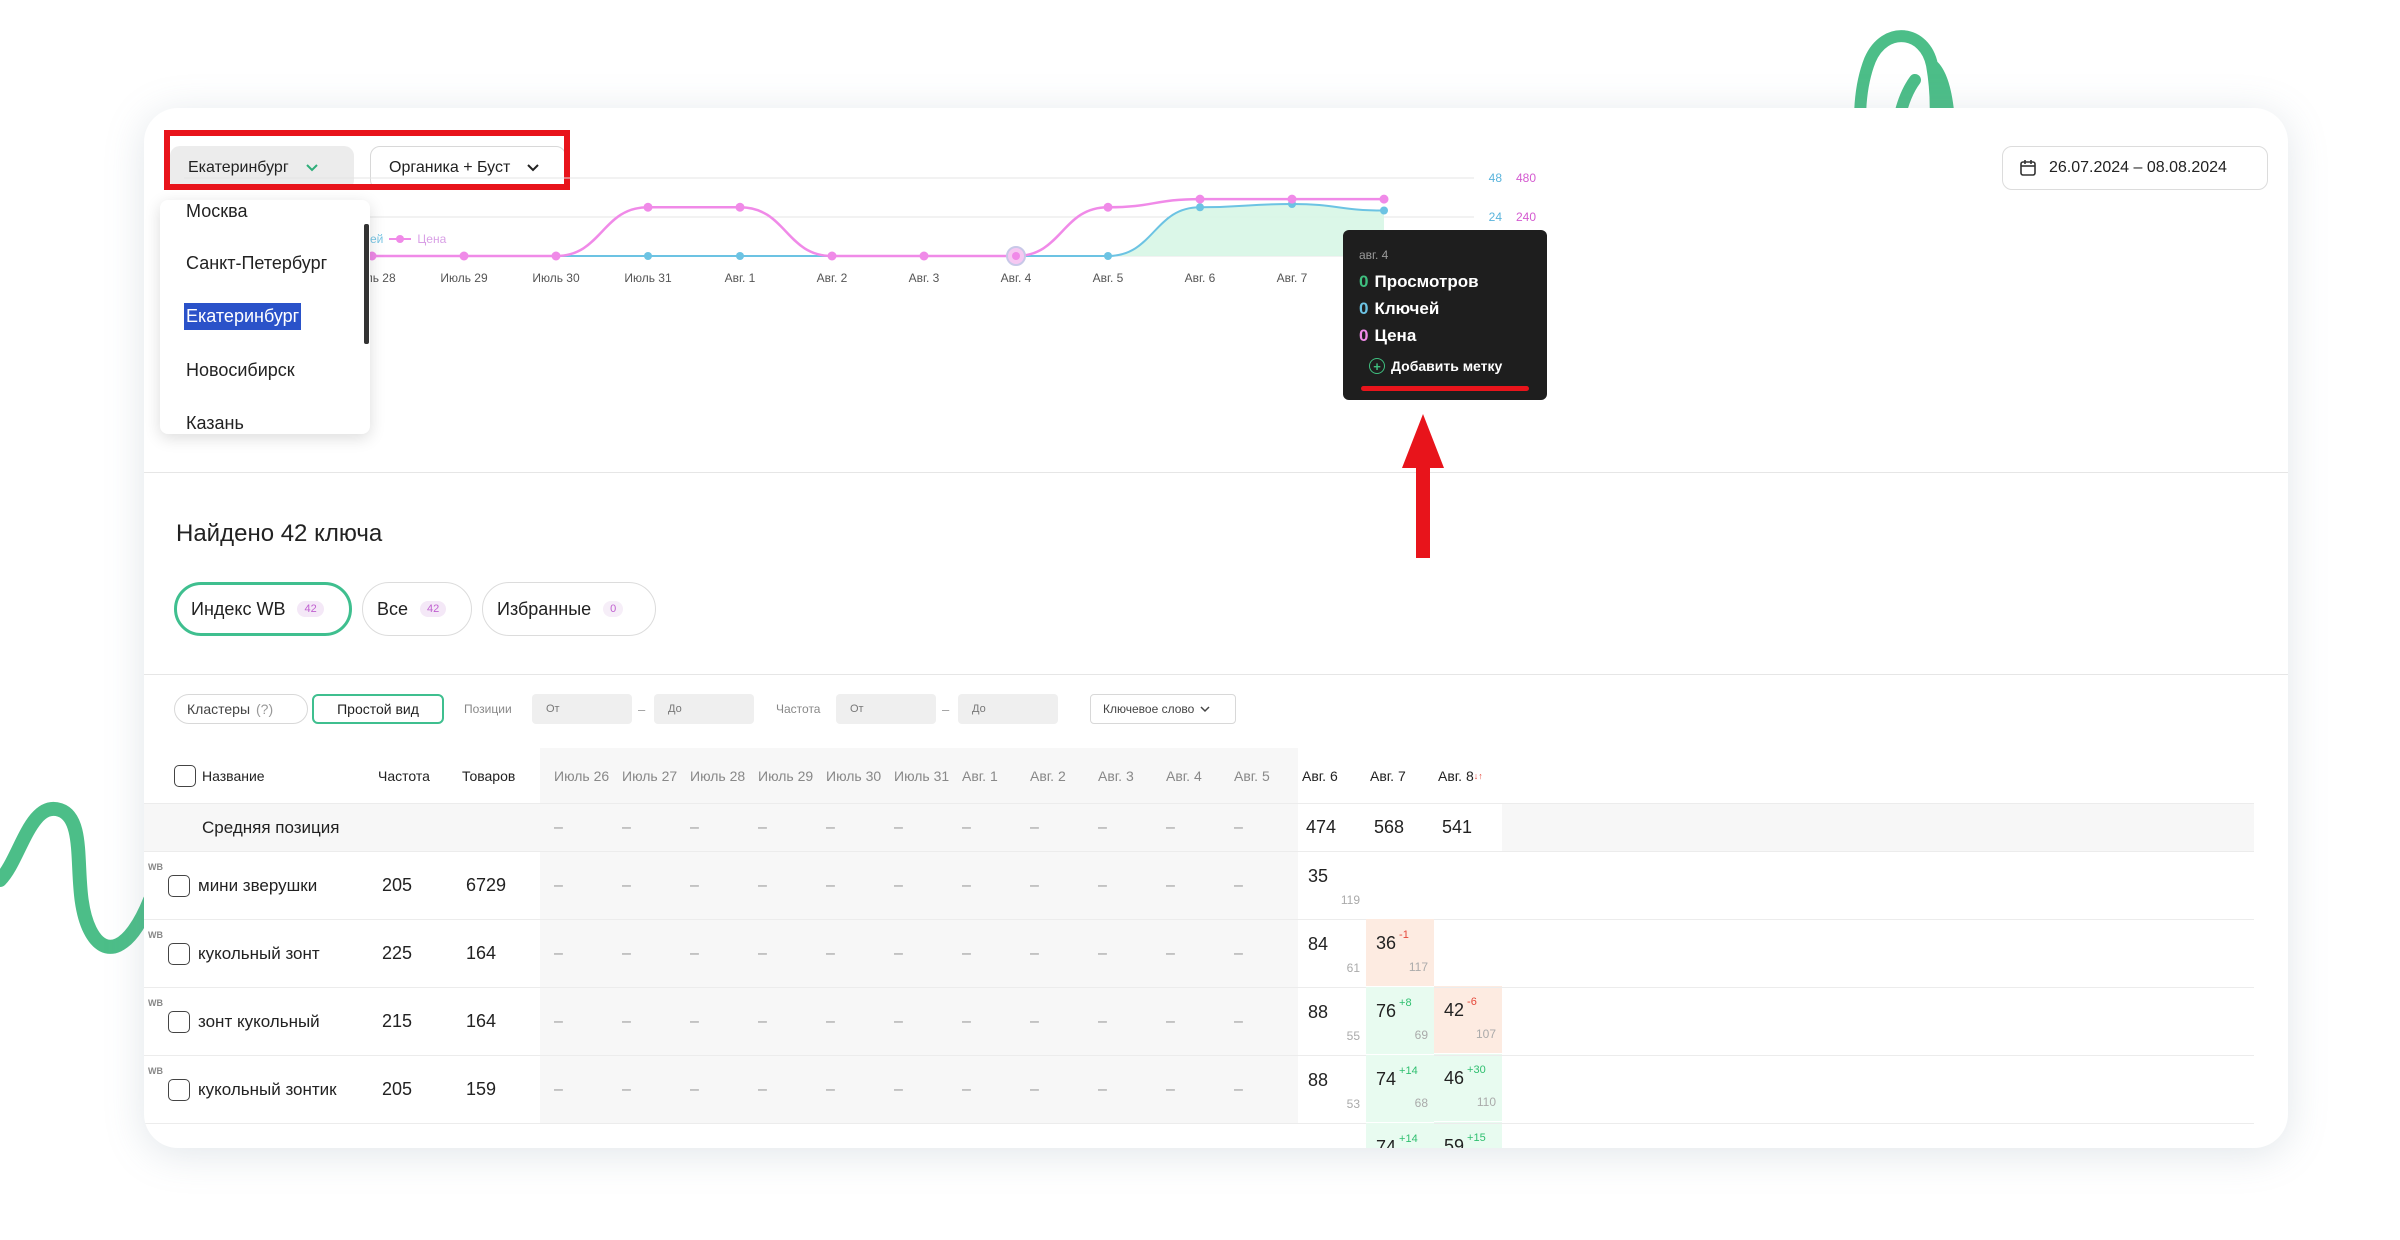 The height and width of the screenshot is (1240, 2400). I want to click on keyword-products: 164, so click(481, 1021).